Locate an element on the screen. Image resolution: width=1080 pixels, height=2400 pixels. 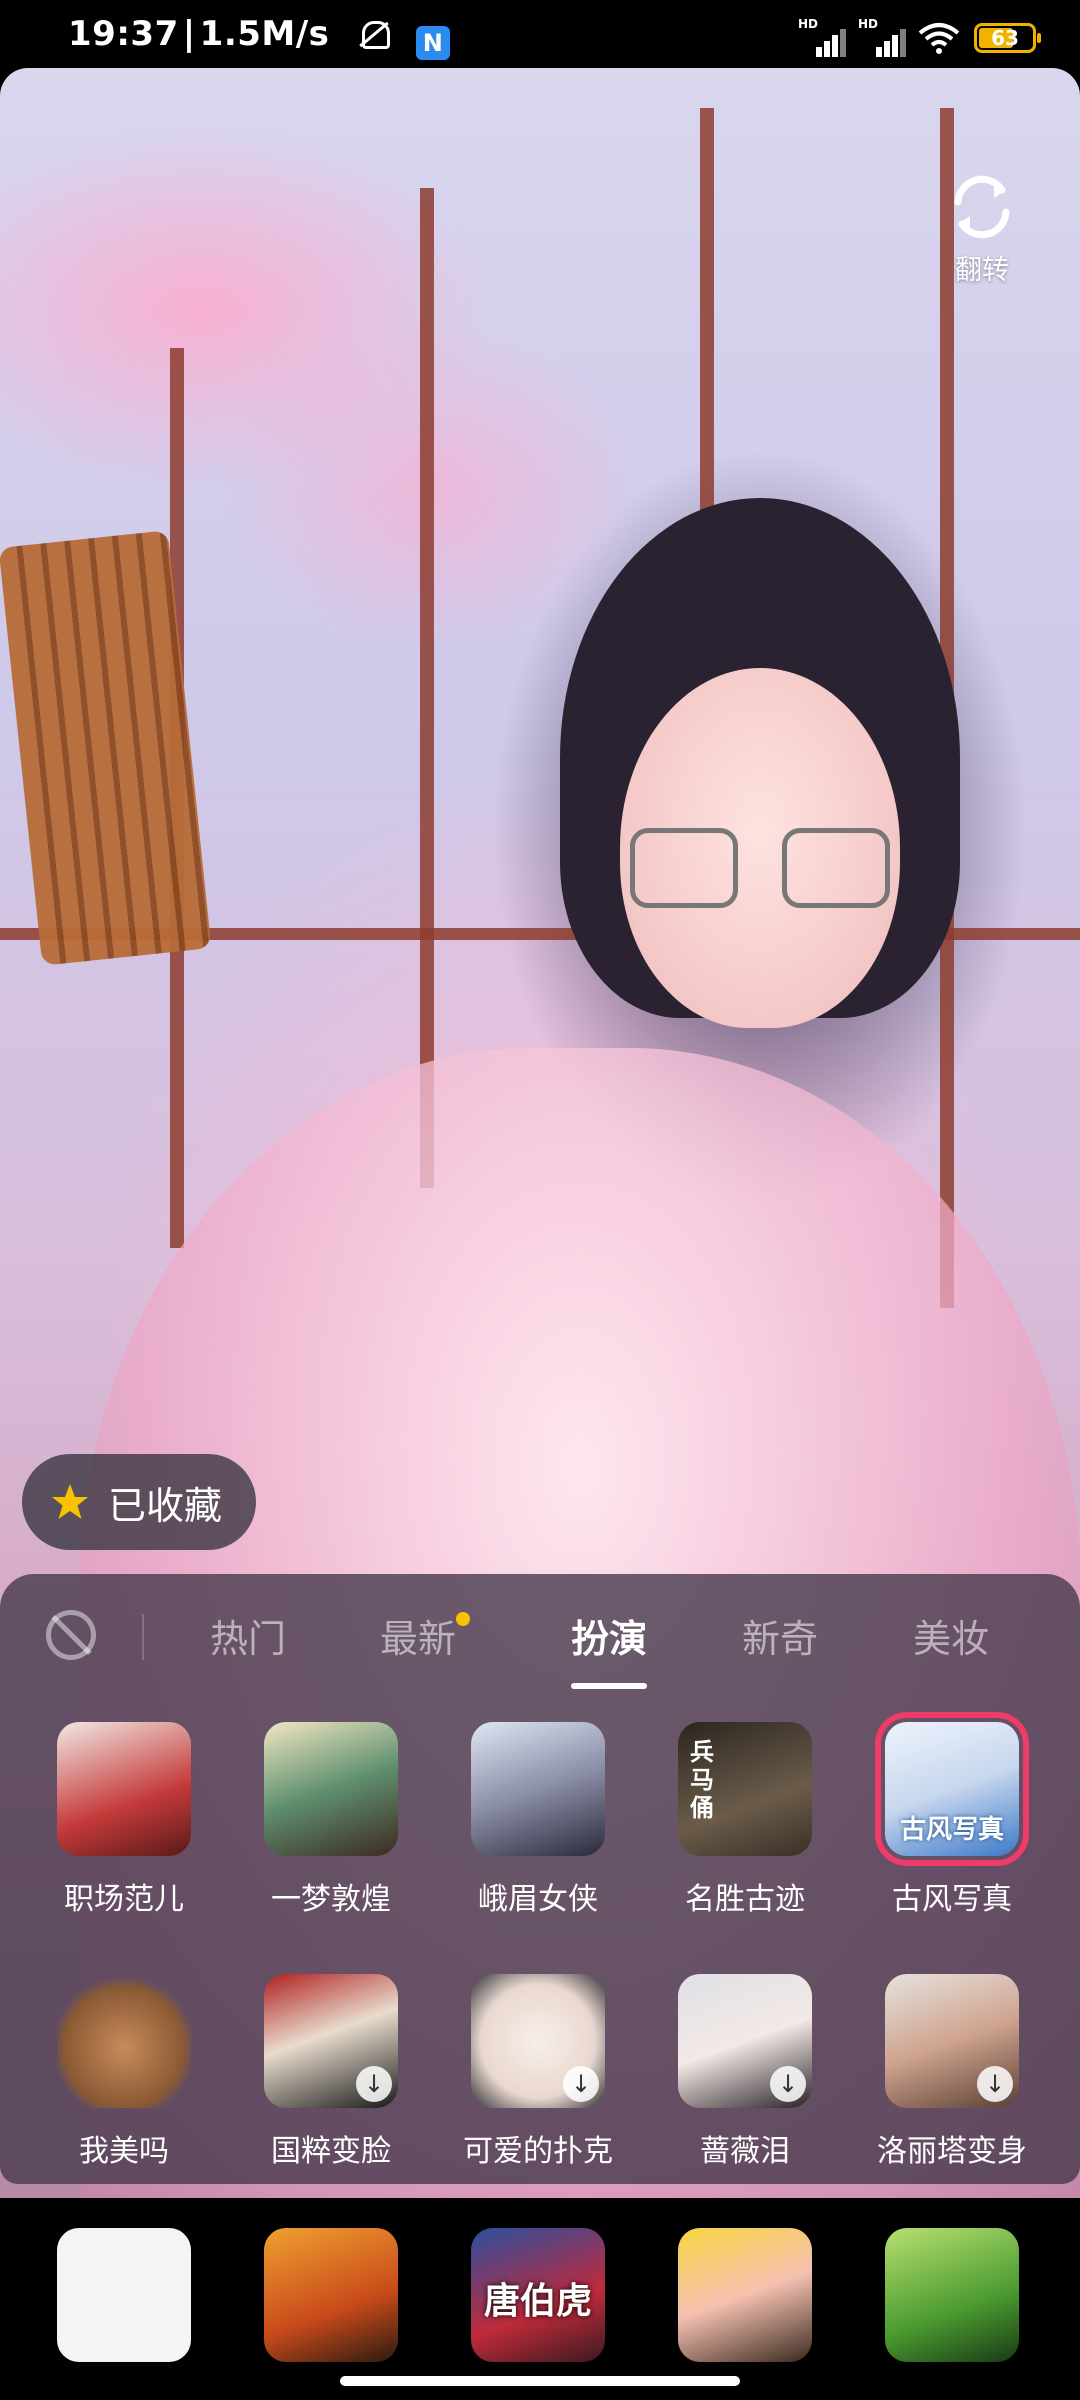
active-tab-underline is located at coordinates (609, 1686).